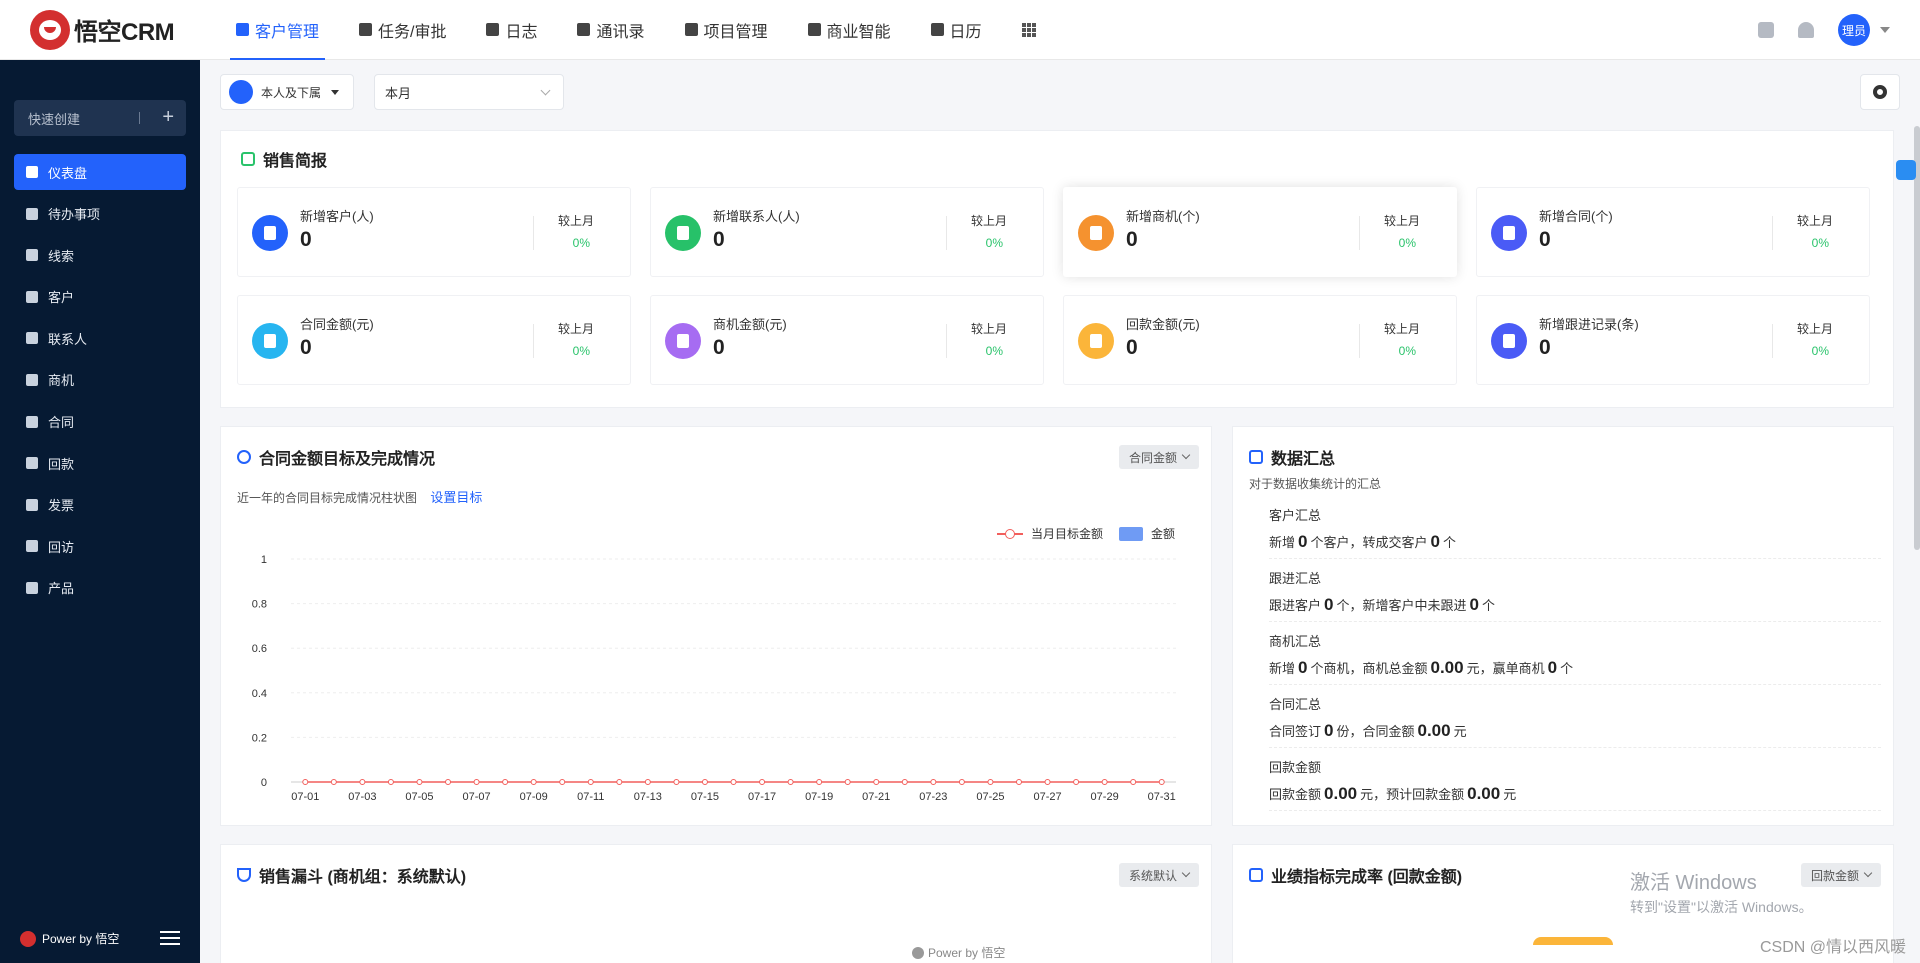 This screenshot has height=963, width=1920. Describe the element at coordinates (1260, 232) in the screenshot. I see `kpi-card: 新增商机(个) 0 较上月 0%` at that location.